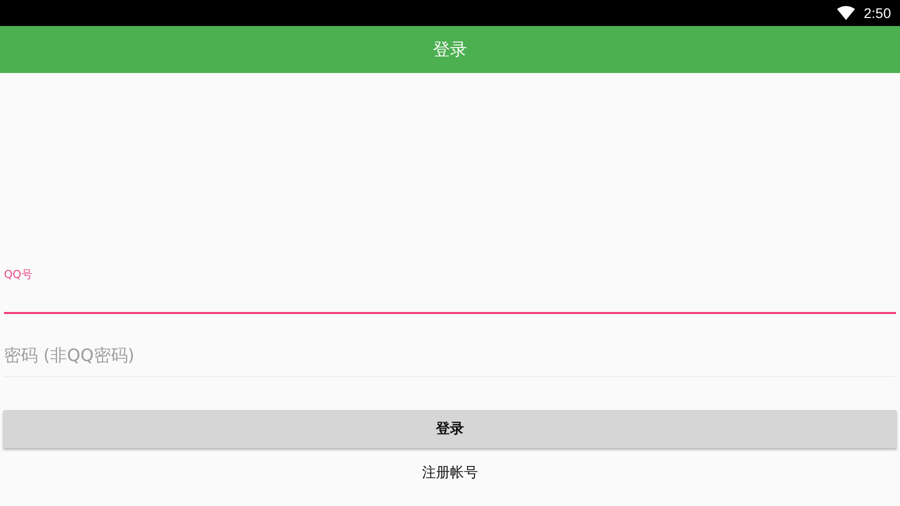 The width and height of the screenshot is (900, 506). Describe the element at coordinates (450, 429) in the screenshot. I see `login-button: 登录` at that location.